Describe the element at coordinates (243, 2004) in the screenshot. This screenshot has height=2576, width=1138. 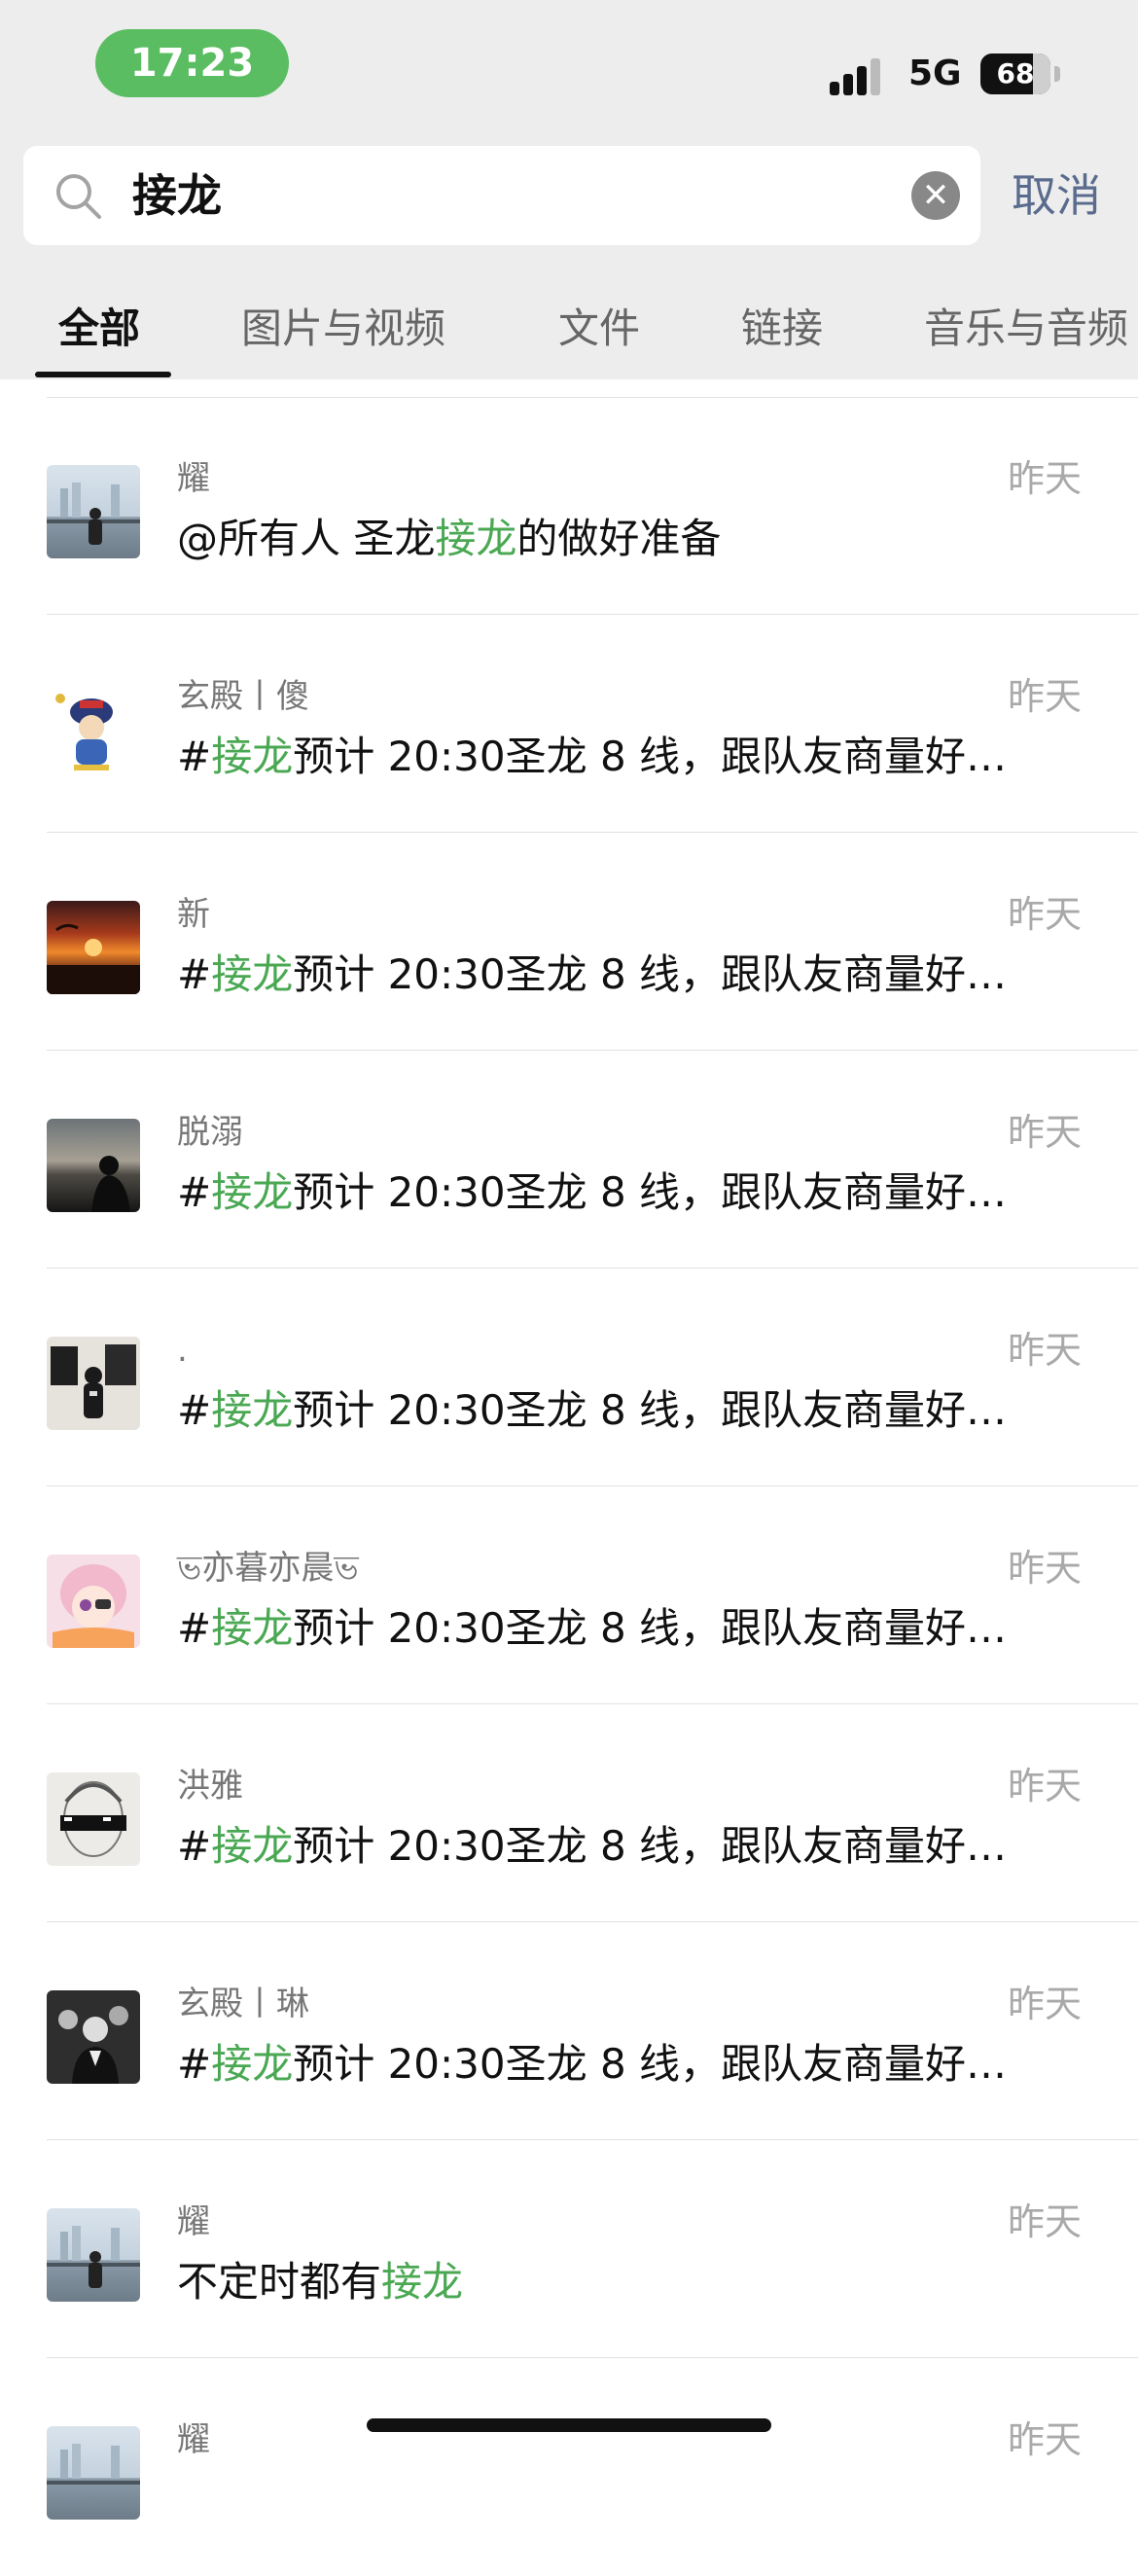
I see `sender-name: 玄殿丨琳` at that location.